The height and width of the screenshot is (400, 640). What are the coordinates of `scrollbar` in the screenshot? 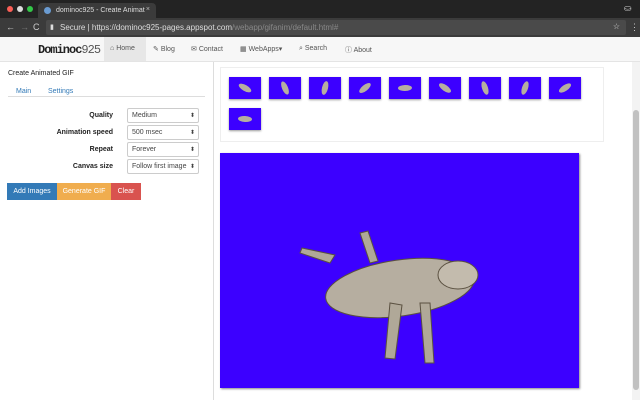 It's located at (636, 231).